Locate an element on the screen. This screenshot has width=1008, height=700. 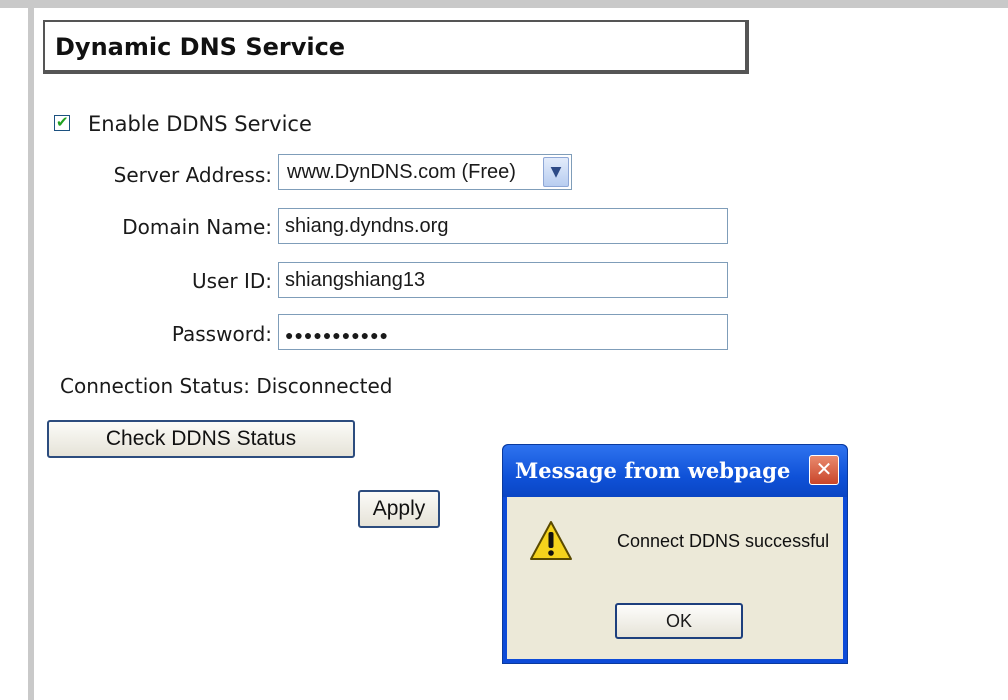
server-address-value: www.DynDNS.com (Free) is located at coordinates (401, 172).